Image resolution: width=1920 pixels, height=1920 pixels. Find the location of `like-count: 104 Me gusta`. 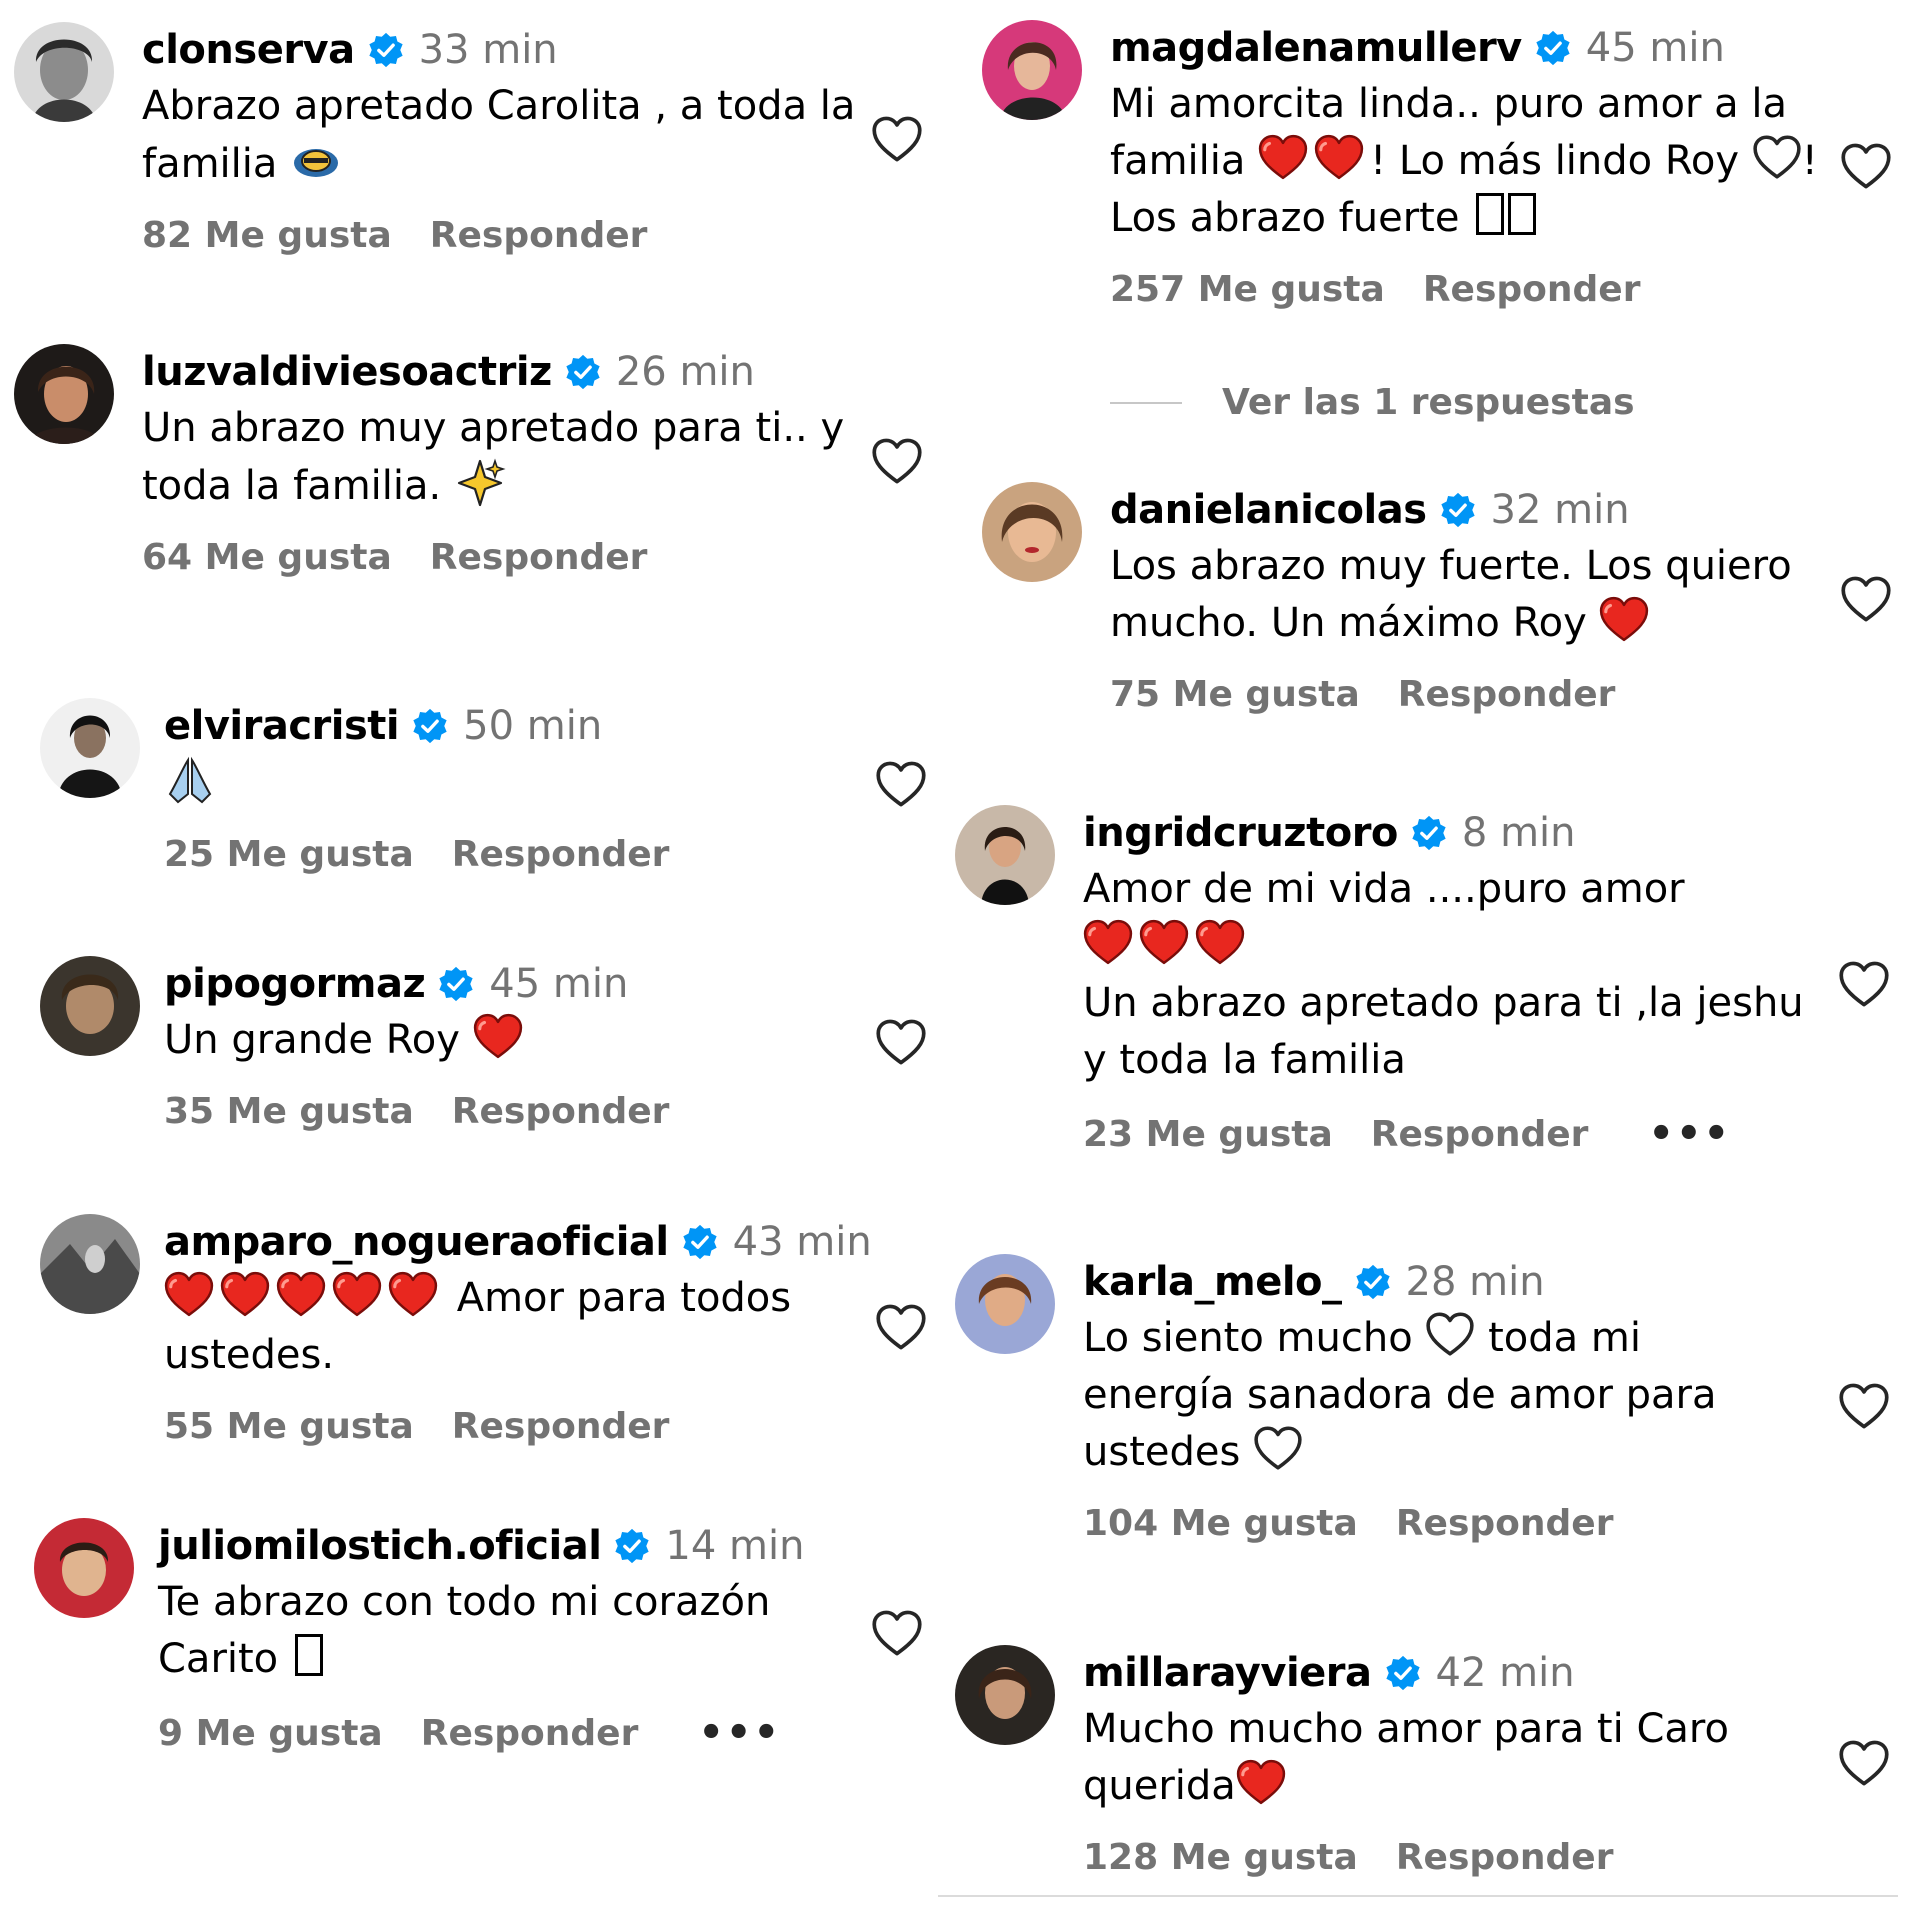

like-count: 104 Me gusta is located at coordinates (1220, 1523).